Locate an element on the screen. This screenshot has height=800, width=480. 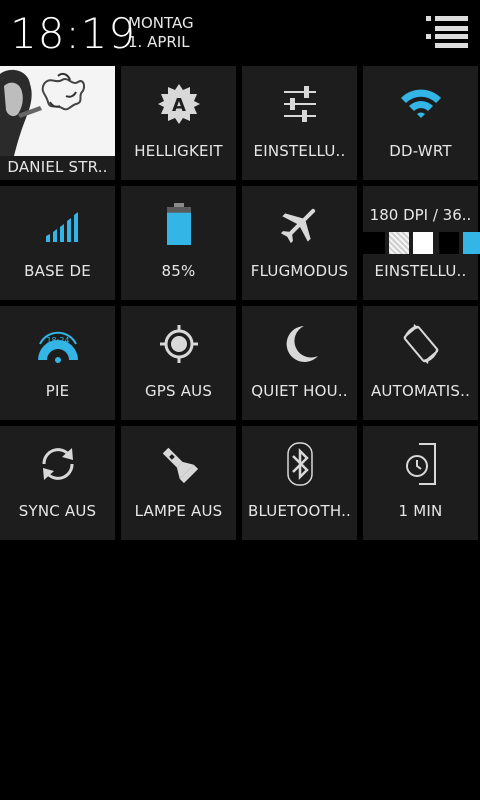
swatch-white is located at coordinates (423, 243).